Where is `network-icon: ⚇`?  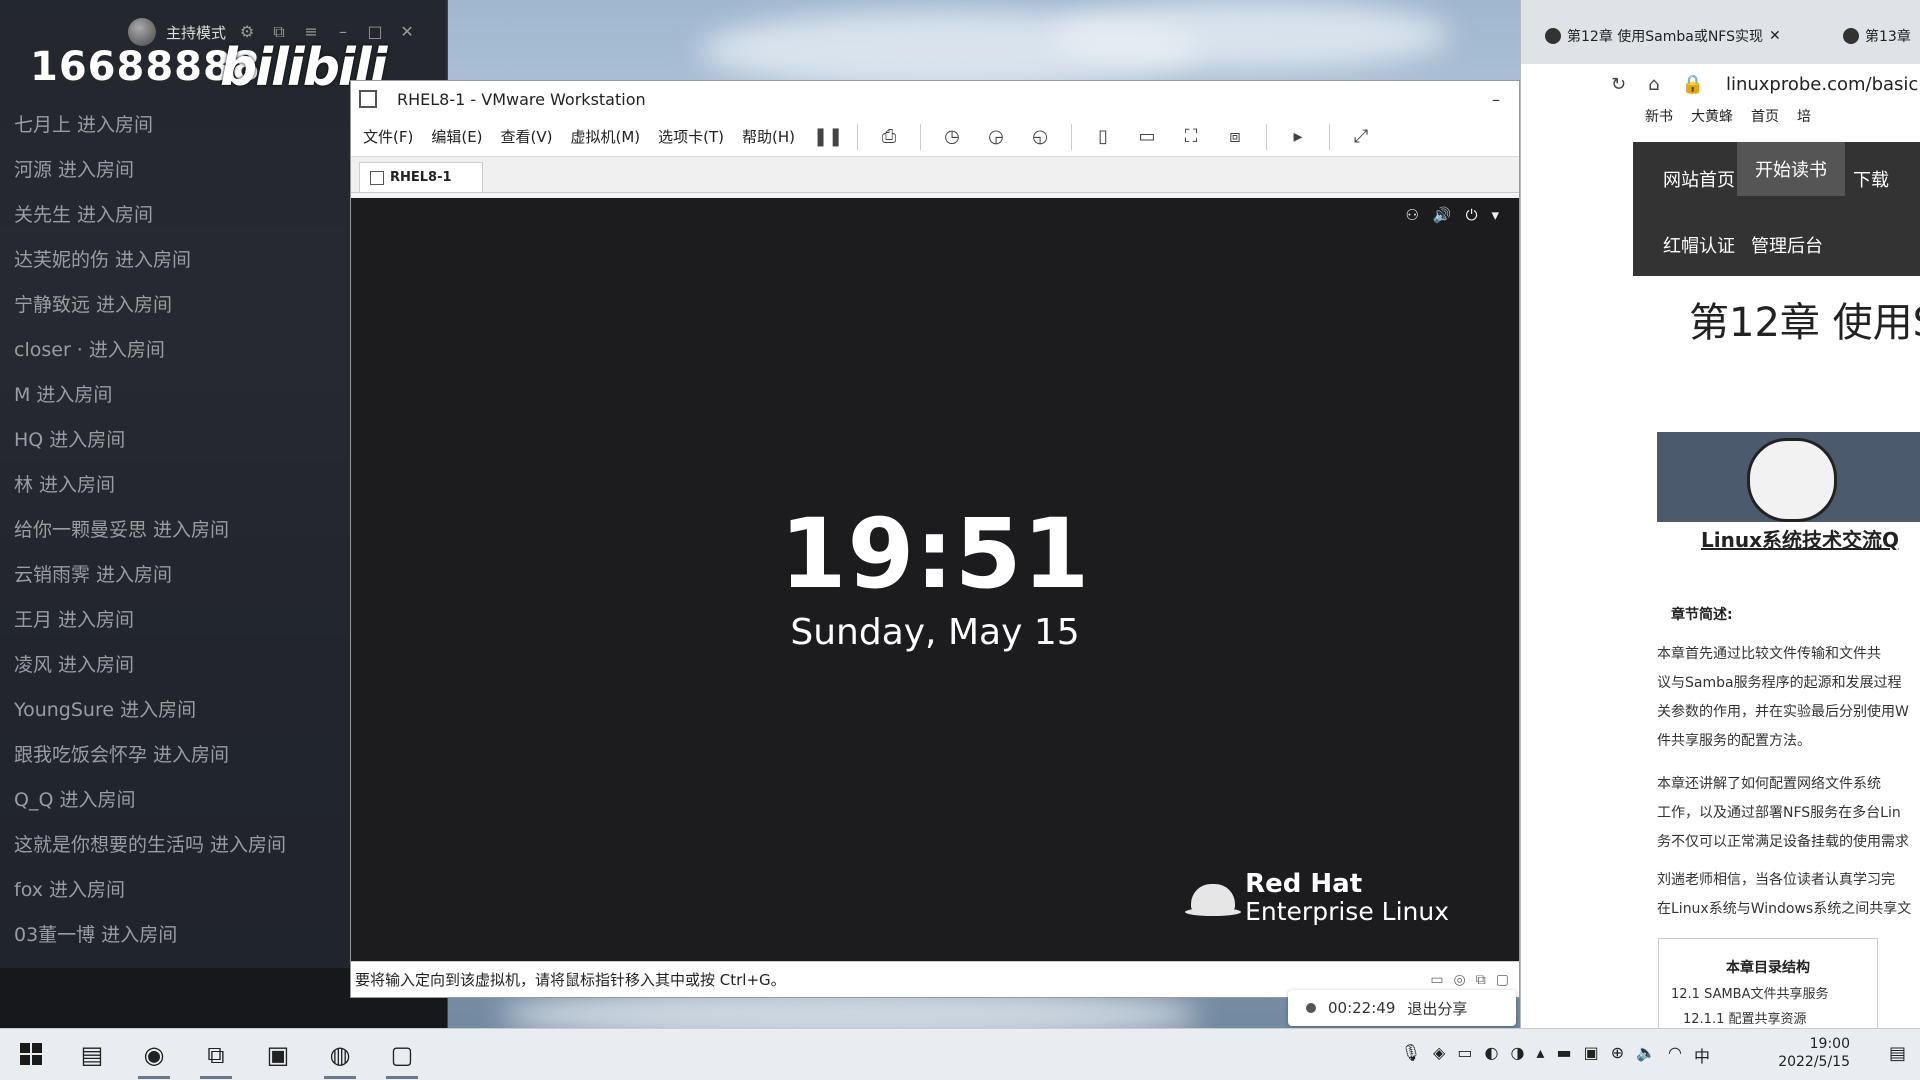 network-icon: ⚇ is located at coordinates (1411, 215).